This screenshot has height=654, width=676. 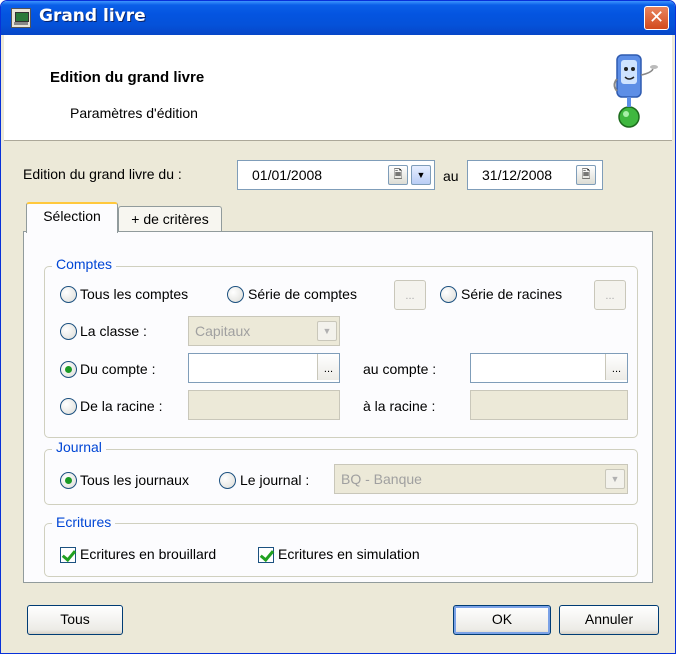 I want to click on date-from-calendar-button: 🗎, so click(x=398, y=175).